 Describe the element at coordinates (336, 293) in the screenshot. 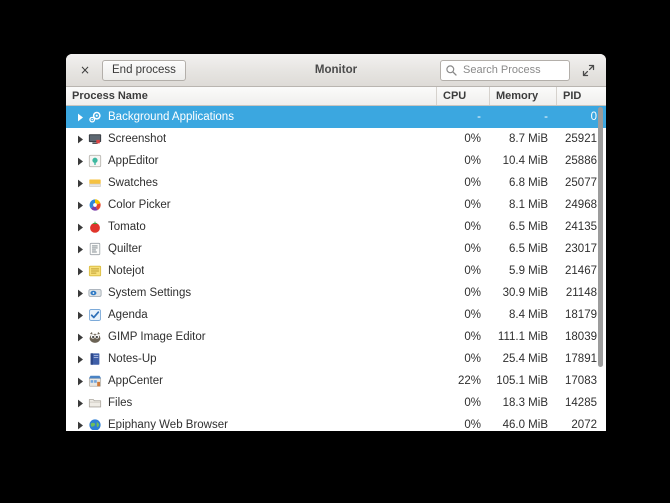

I see `table-row: System Settings 0% 30.9 MiB 21148` at that location.